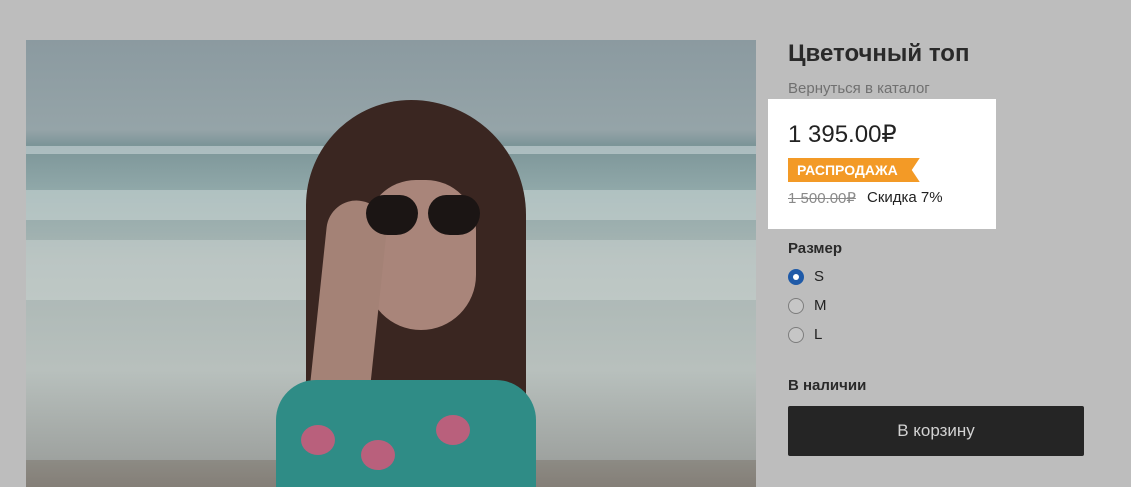 The image size is (1131, 487). I want to click on back-to-catalog-link: Вернуться в каталог, so click(859, 88).